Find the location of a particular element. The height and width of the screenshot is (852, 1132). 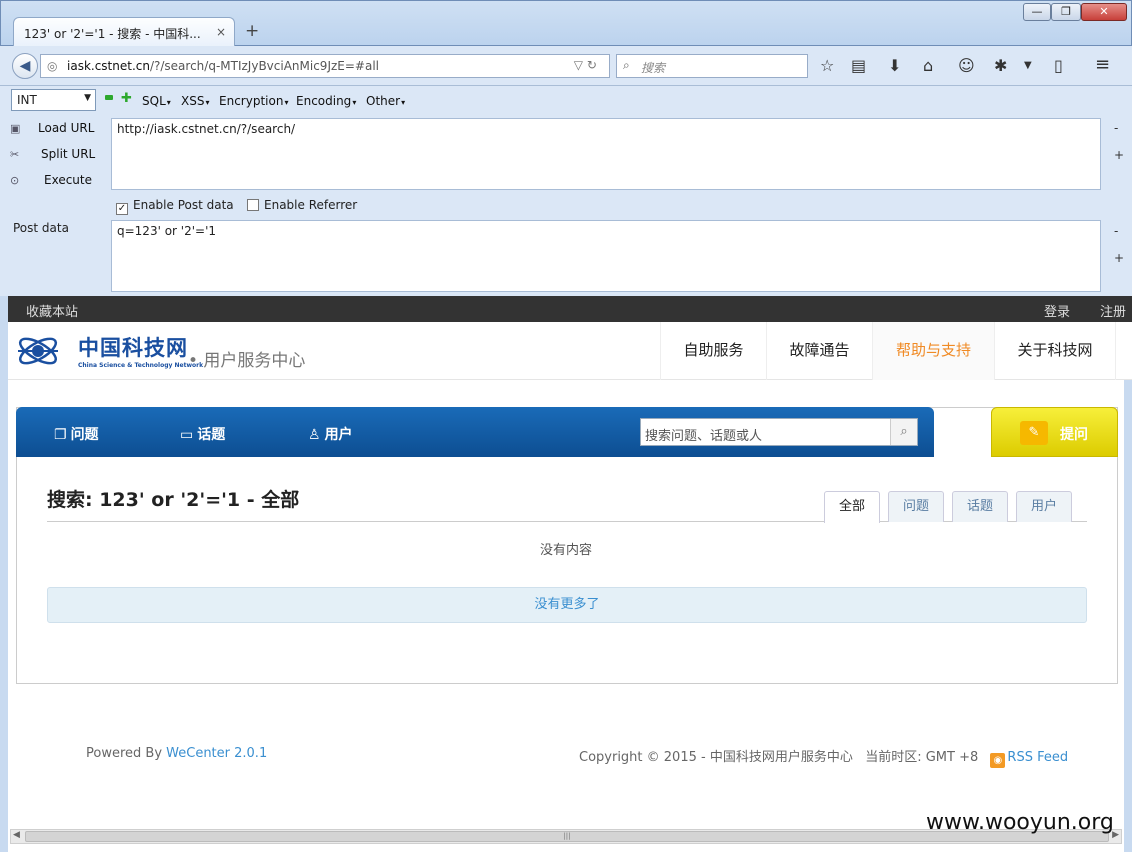

scissors-icon: ✂ is located at coordinates (15, 154).